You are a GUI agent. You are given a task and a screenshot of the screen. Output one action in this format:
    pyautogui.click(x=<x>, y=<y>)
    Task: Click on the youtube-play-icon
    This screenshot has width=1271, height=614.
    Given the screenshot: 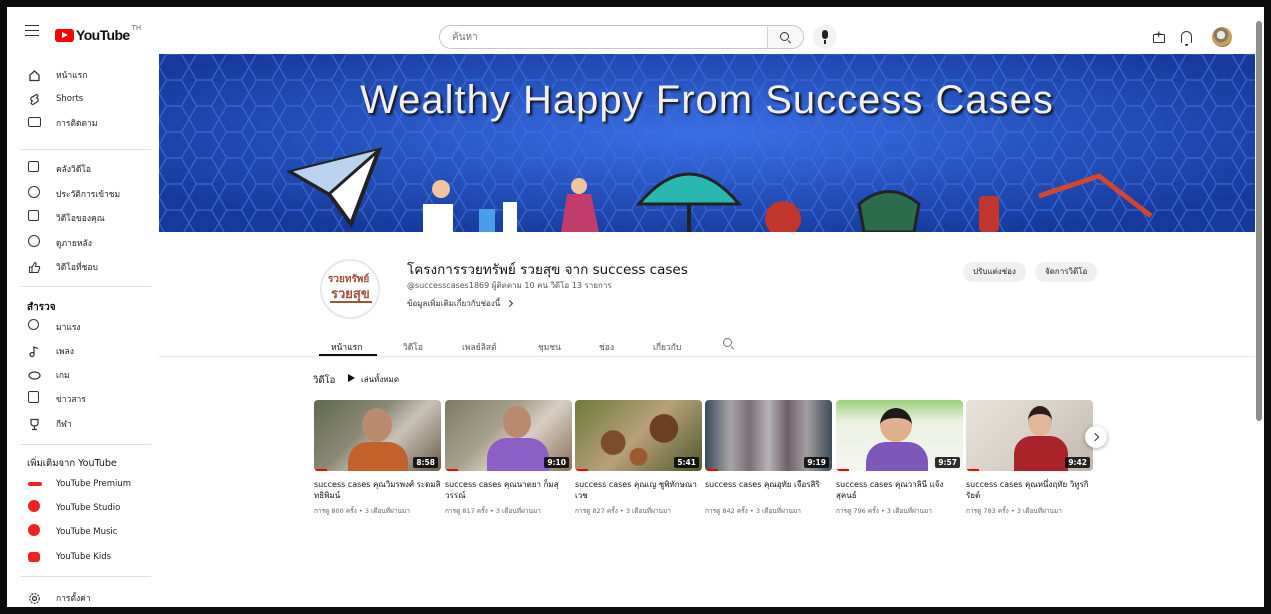 What is the action you would take?
    pyautogui.click(x=64, y=35)
    